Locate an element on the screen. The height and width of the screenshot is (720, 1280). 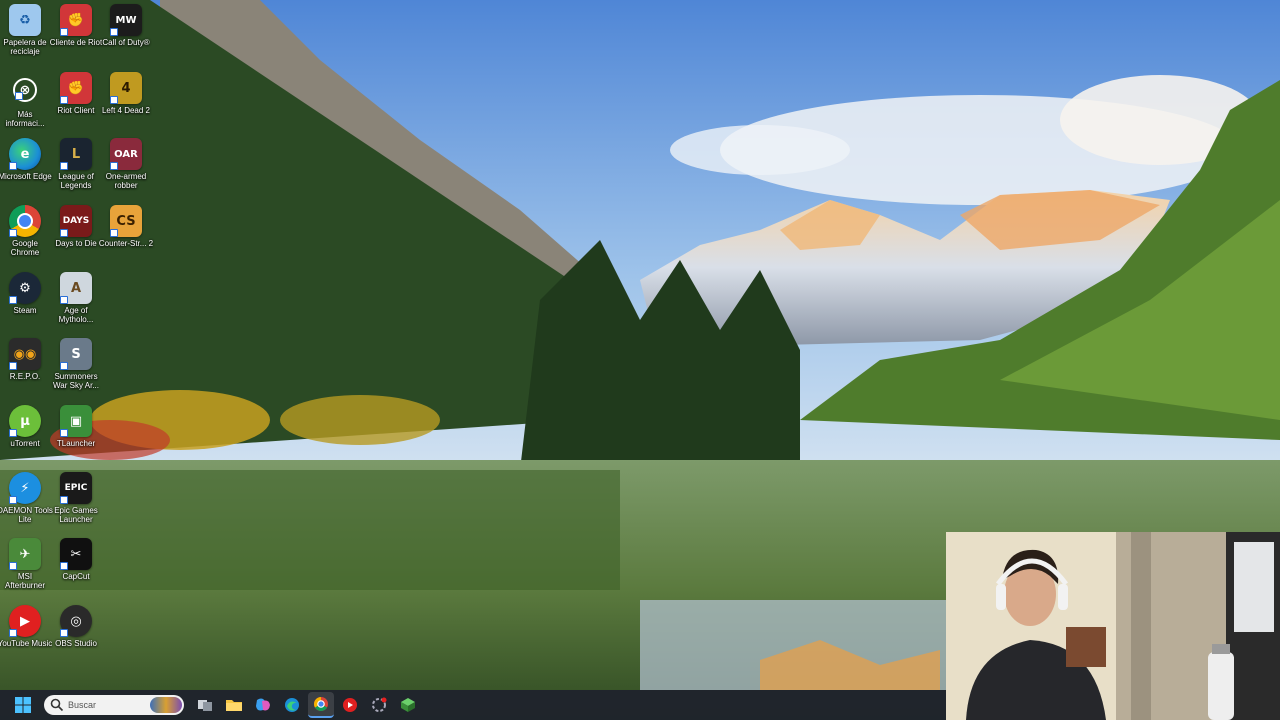
taskbar-search-box: Buscar is located at coordinates (114, 705).